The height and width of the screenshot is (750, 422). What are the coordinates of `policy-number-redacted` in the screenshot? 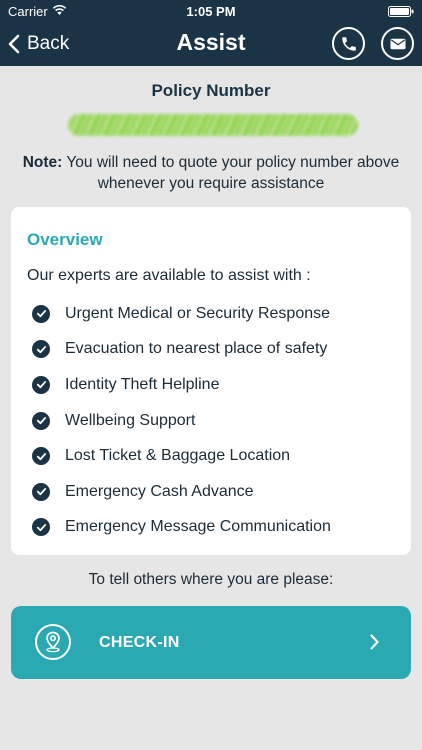 It's located at (213, 125).